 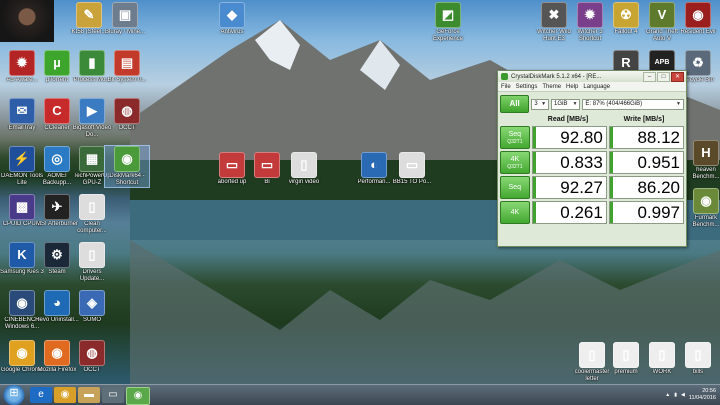 What do you see at coordinates (568, 119) in the screenshot?
I see `read-header: Read [MB/s]` at bounding box center [568, 119].